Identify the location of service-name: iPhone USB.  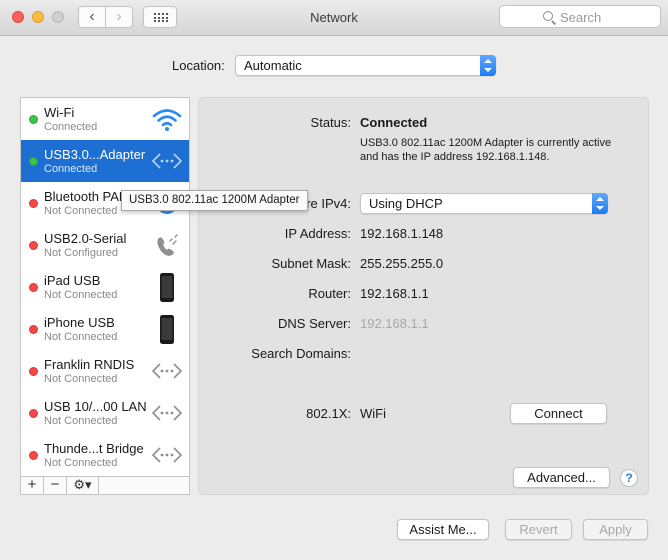
(79, 322).